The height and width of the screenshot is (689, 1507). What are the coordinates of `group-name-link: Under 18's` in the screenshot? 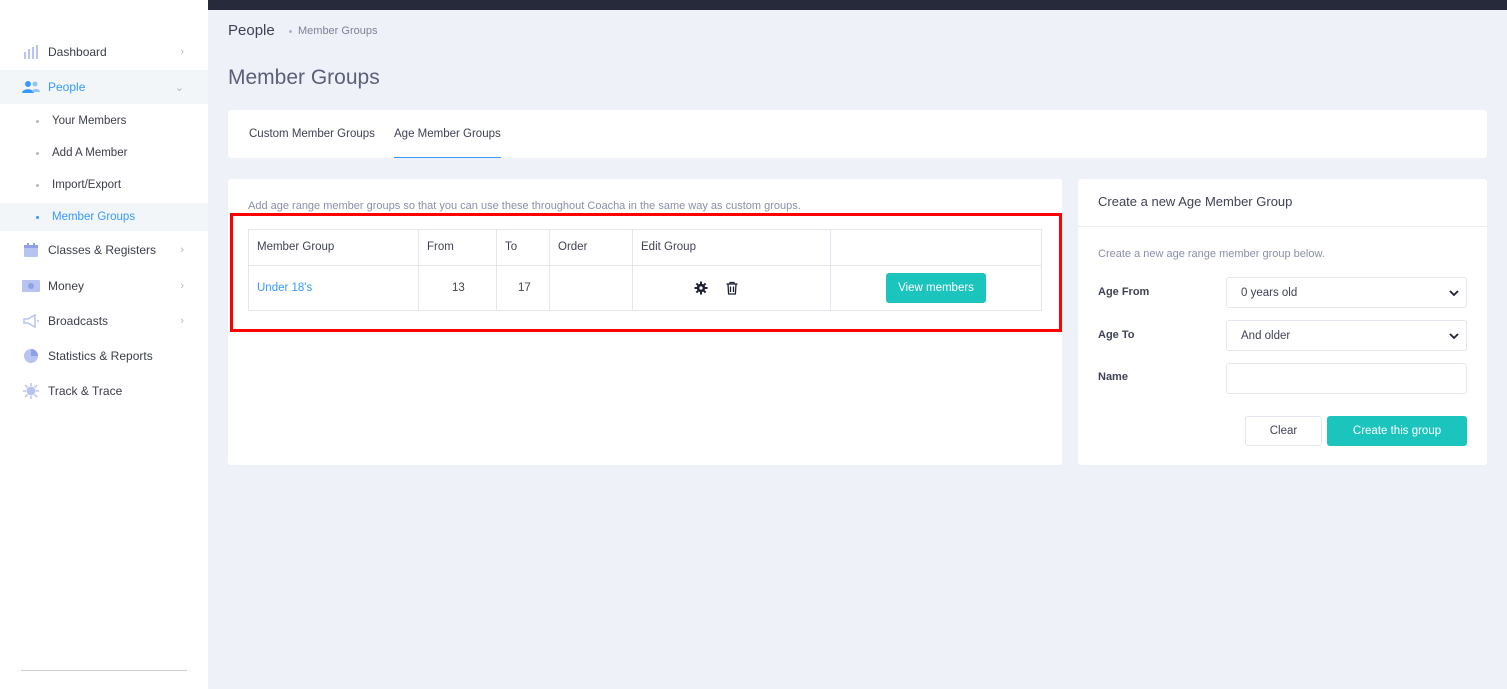 It's located at (284, 288).